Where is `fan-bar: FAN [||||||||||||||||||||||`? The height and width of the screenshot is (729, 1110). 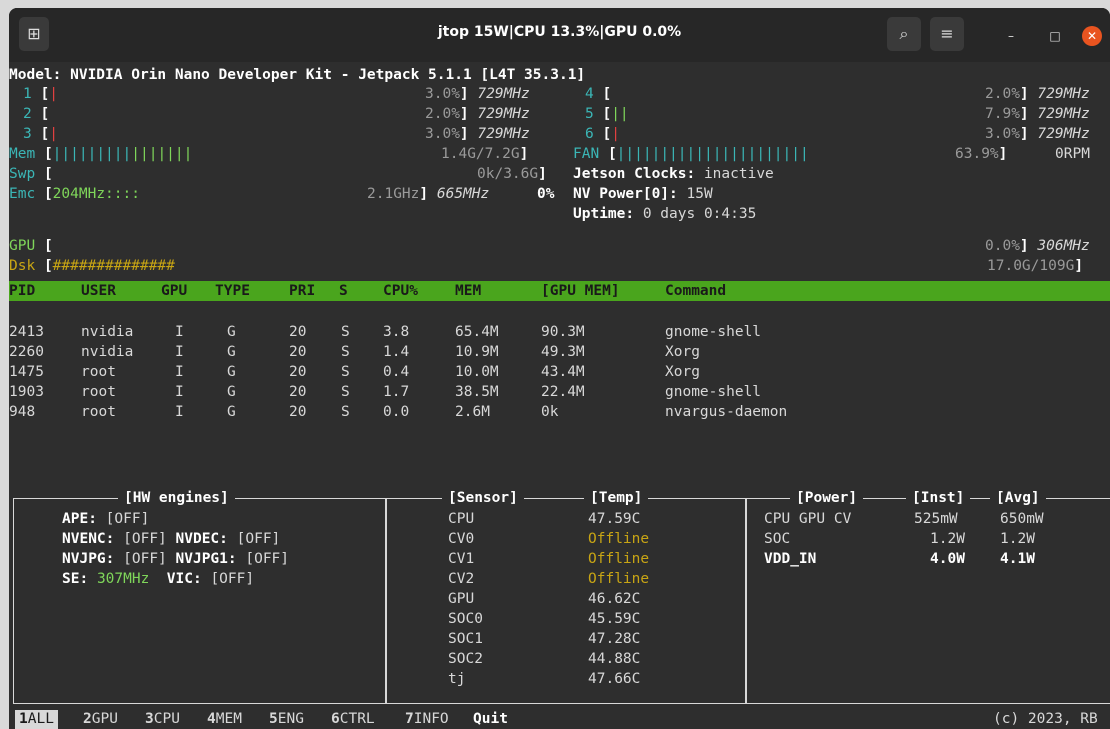 fan-bar: FAN [|||||||||||||||||||||| is located at coordinates (691, 154).